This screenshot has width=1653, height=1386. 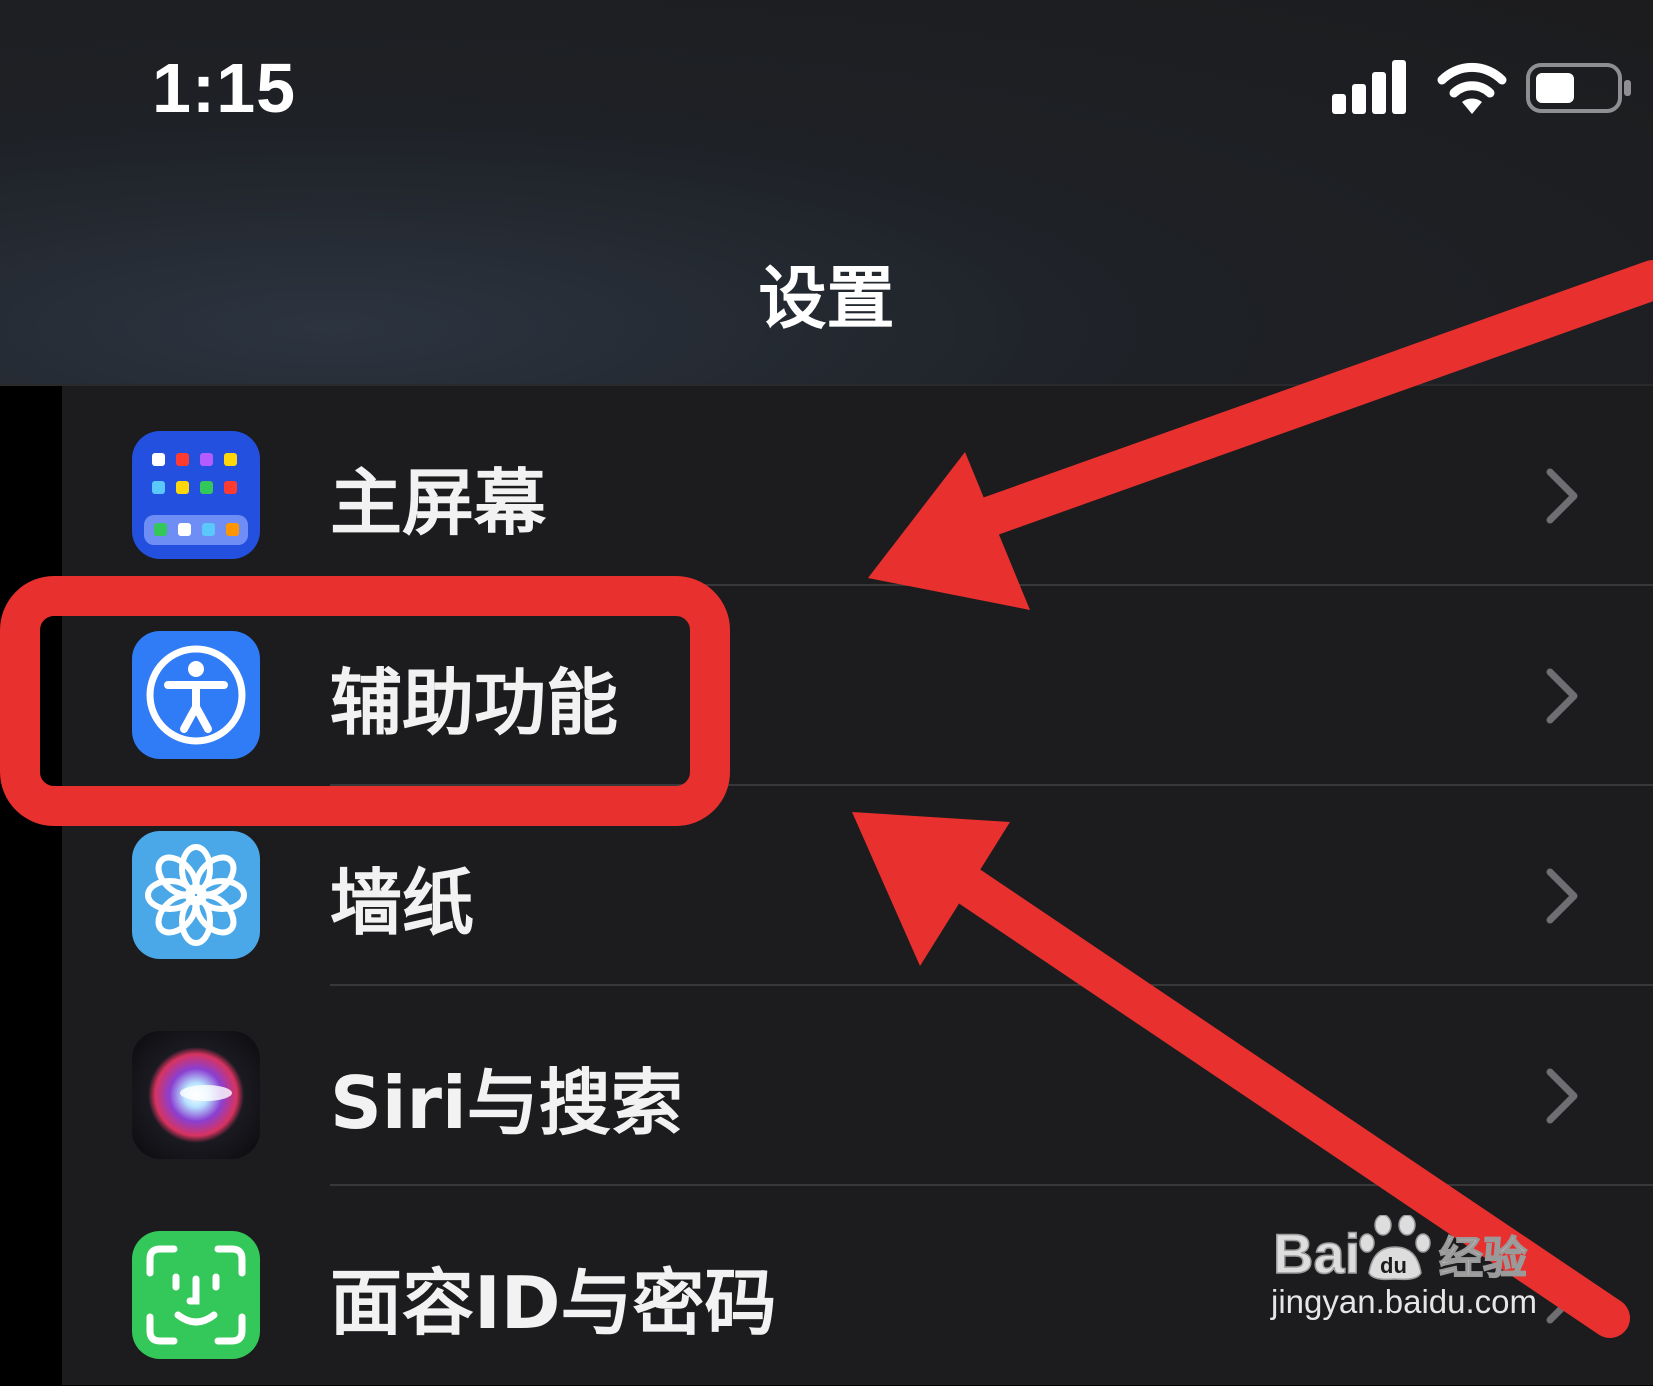 I want to click on settings-row-siri: Siri与搜索, so click(x=857, y=1086).